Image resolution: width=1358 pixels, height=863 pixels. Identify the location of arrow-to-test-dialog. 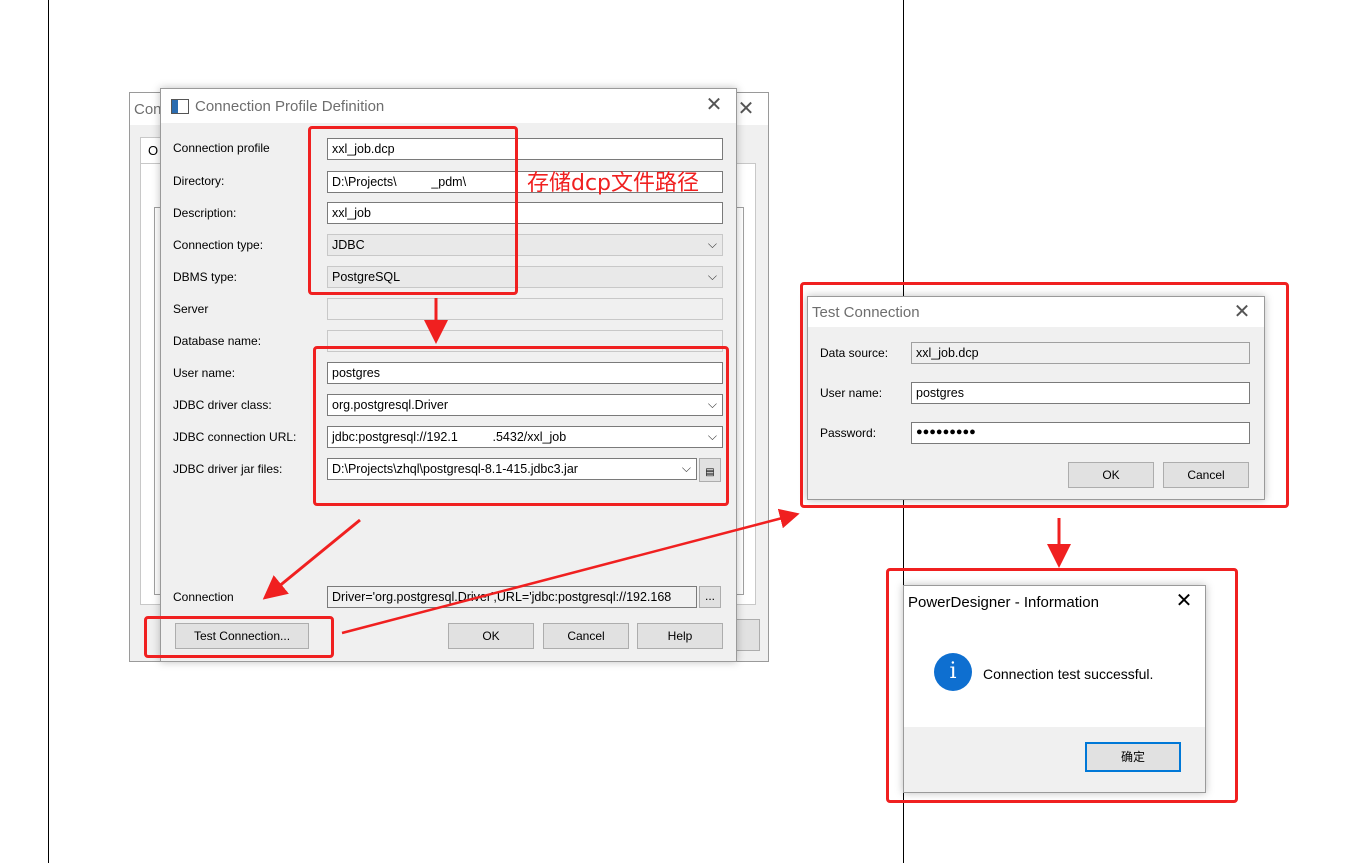
(570, 571).